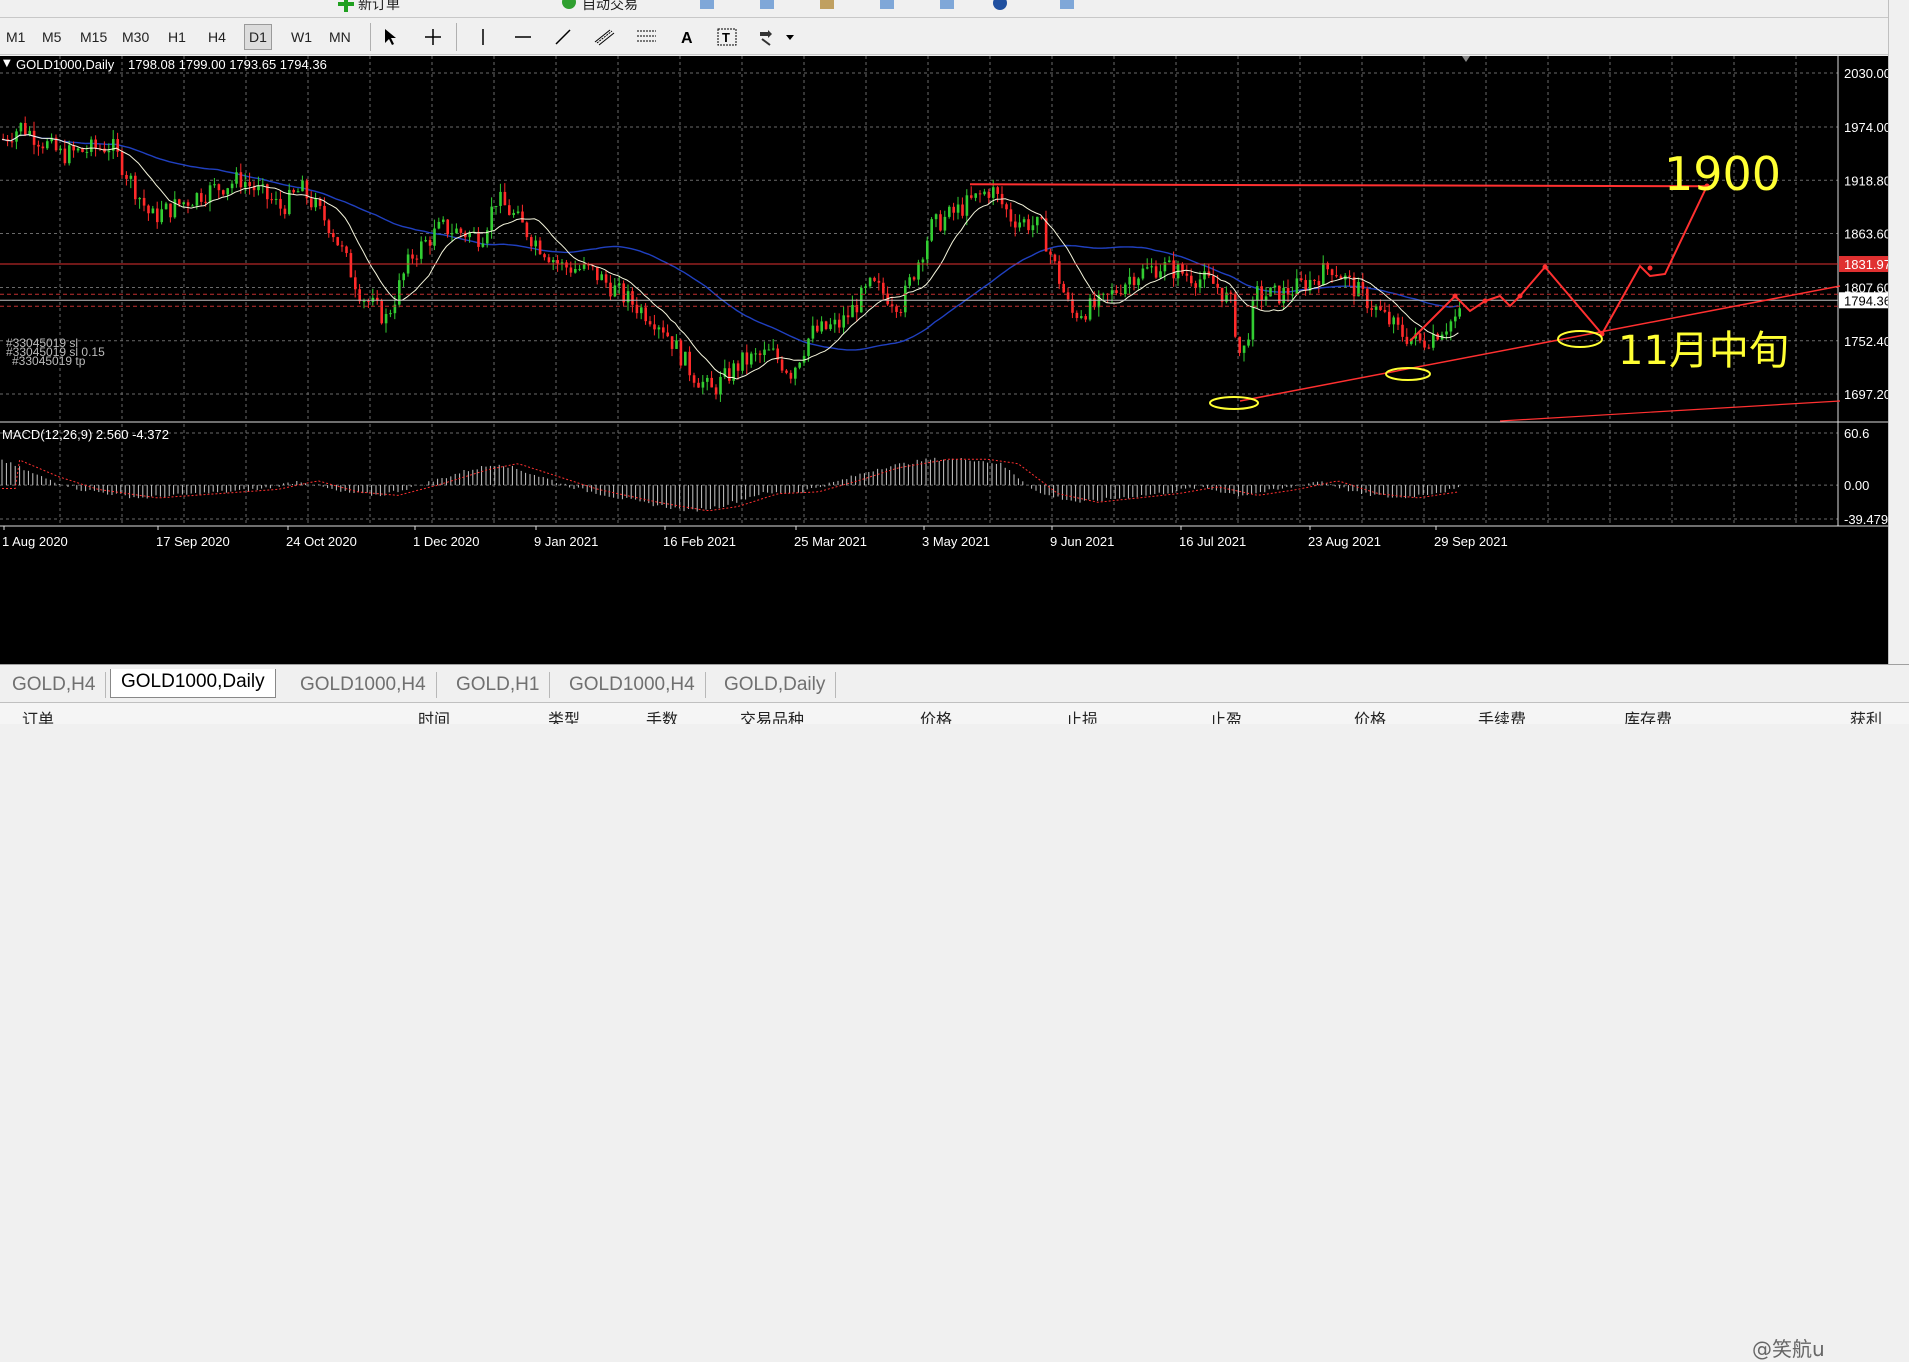  Describe the element at coordinates (1340, 185) in the screenshot. I see `target-line` at that location.